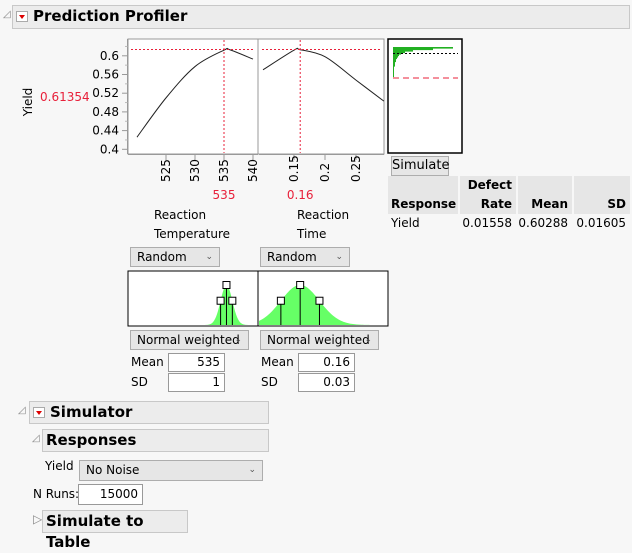 This screenshot has width=632, height=553. What do you see at coordinates (602, 195) in the screenshot?
I see `th-sd: SD` at bounding box center [602, 195].